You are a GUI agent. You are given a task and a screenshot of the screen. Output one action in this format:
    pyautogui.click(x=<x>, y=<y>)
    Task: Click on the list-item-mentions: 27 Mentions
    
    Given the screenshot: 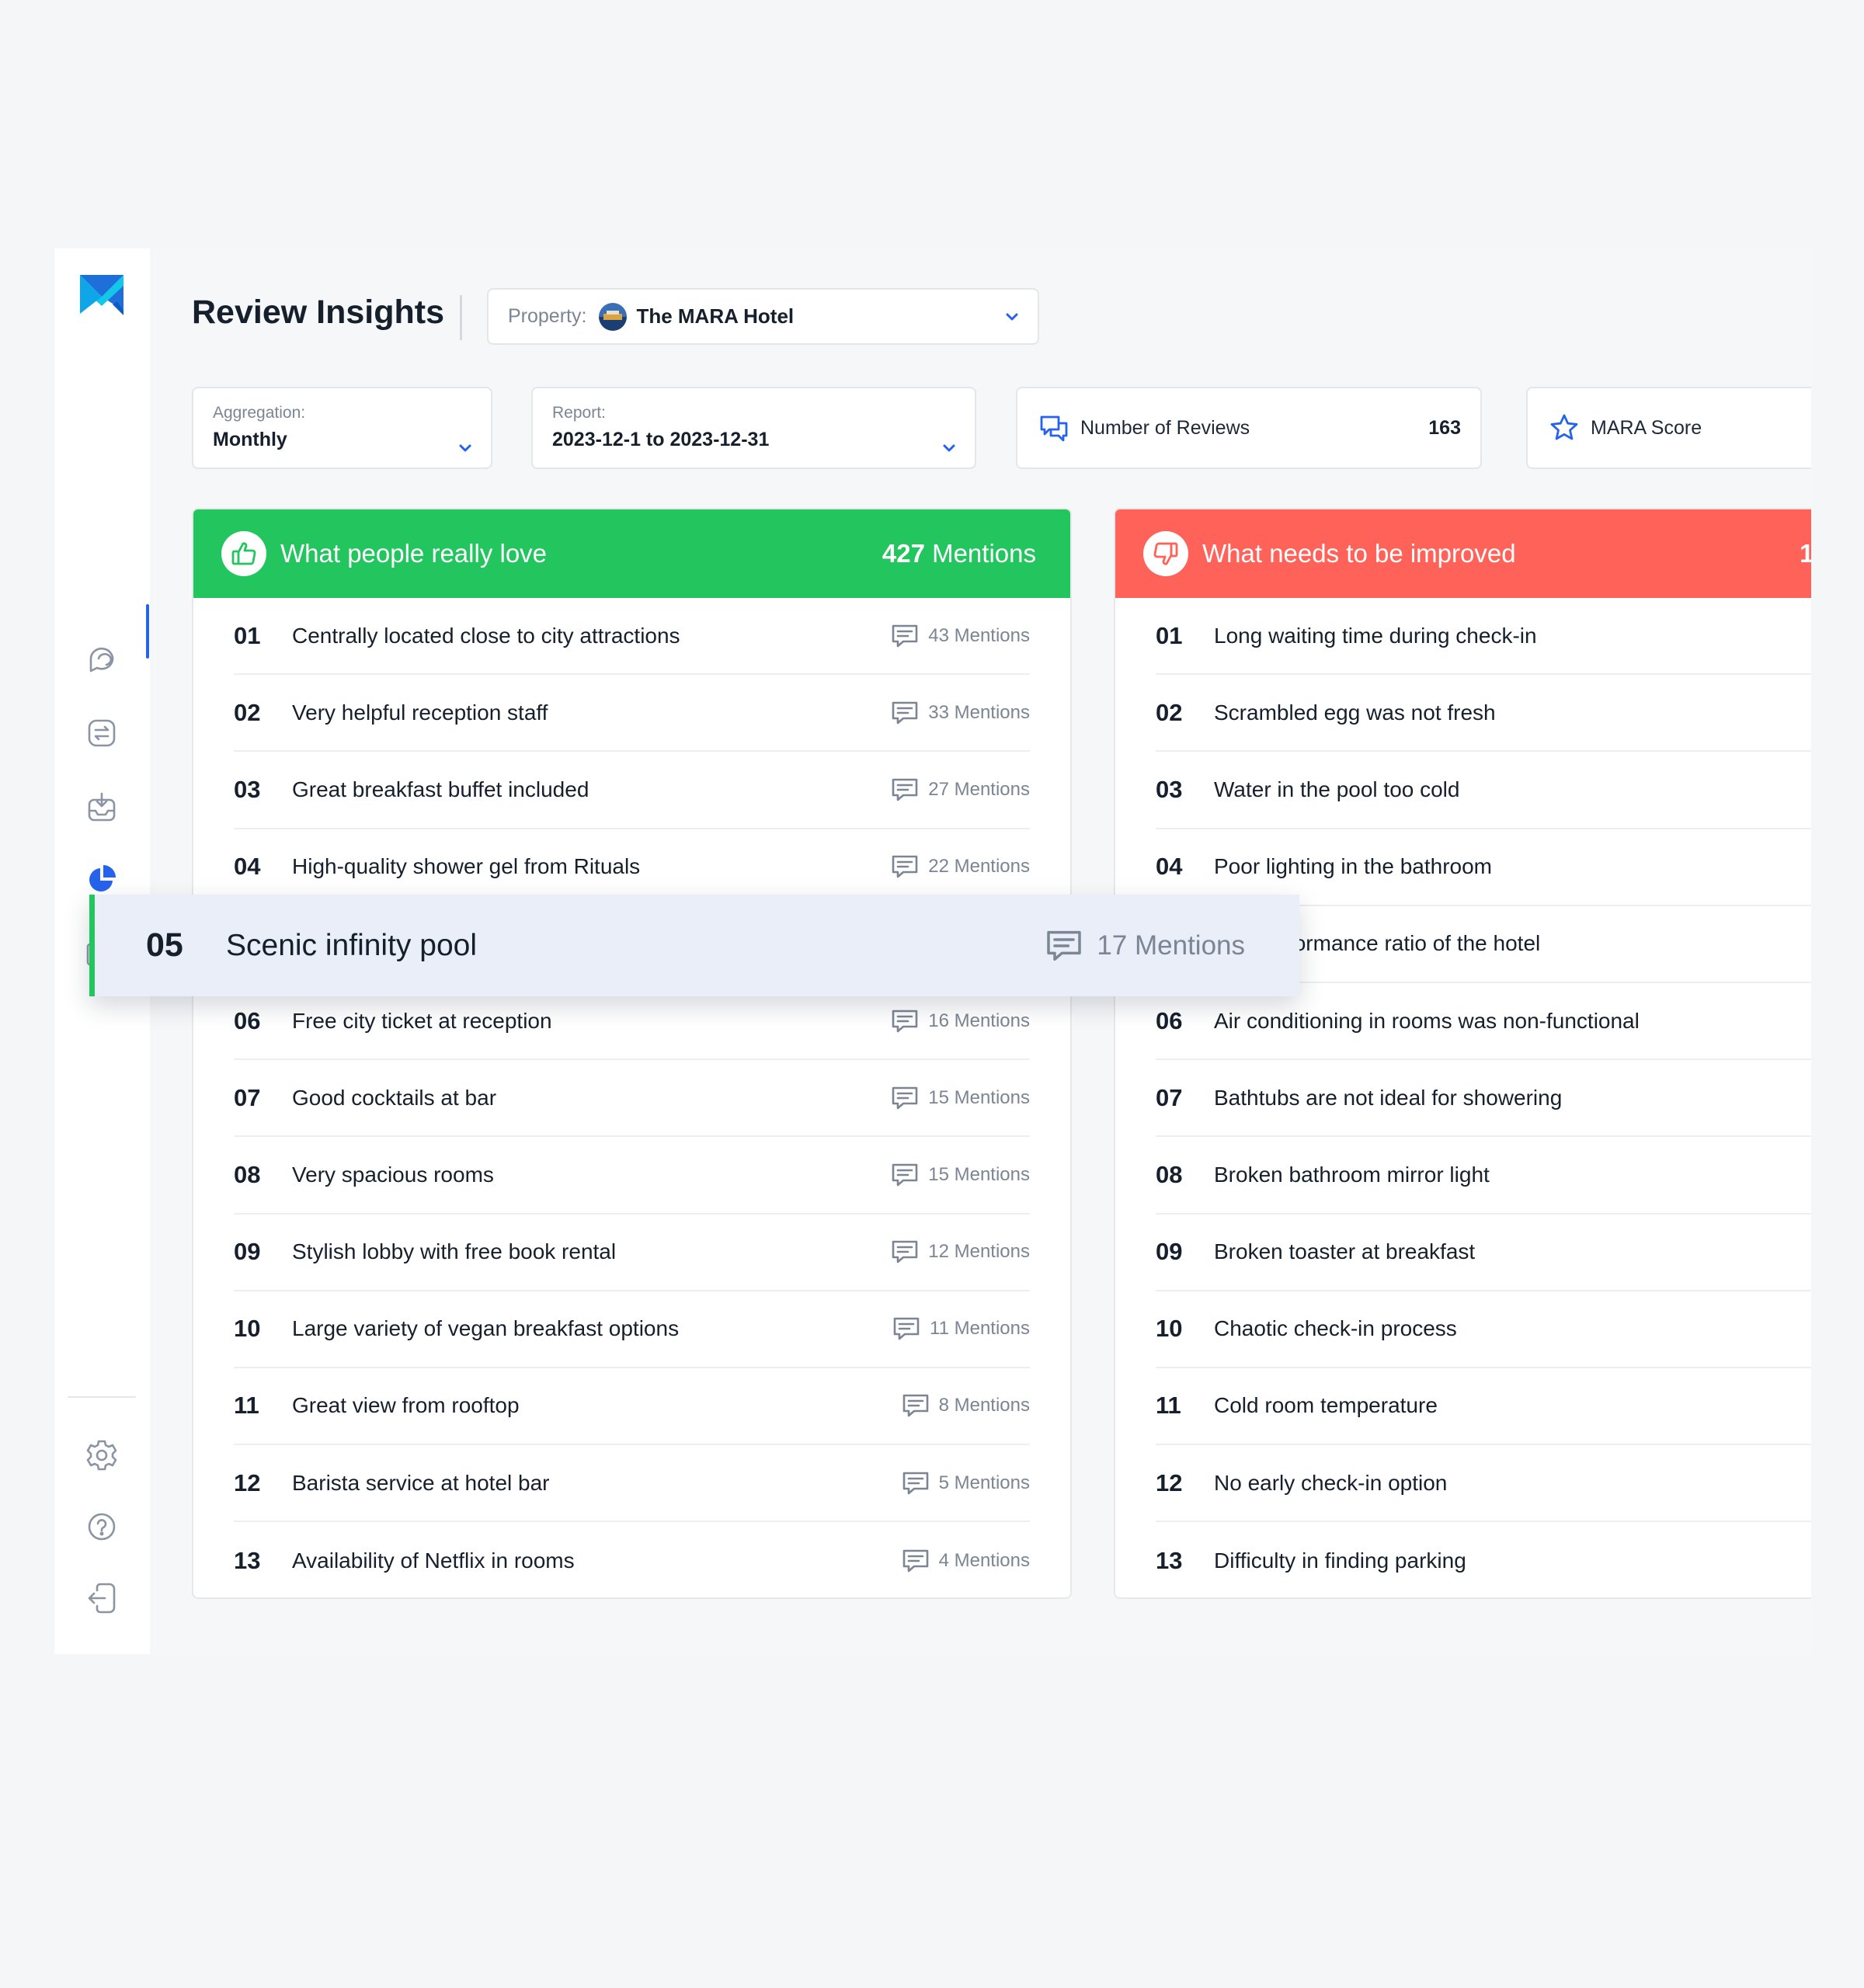 What is the action you would take?
    pyautogui.click(x=960, y=789)
    